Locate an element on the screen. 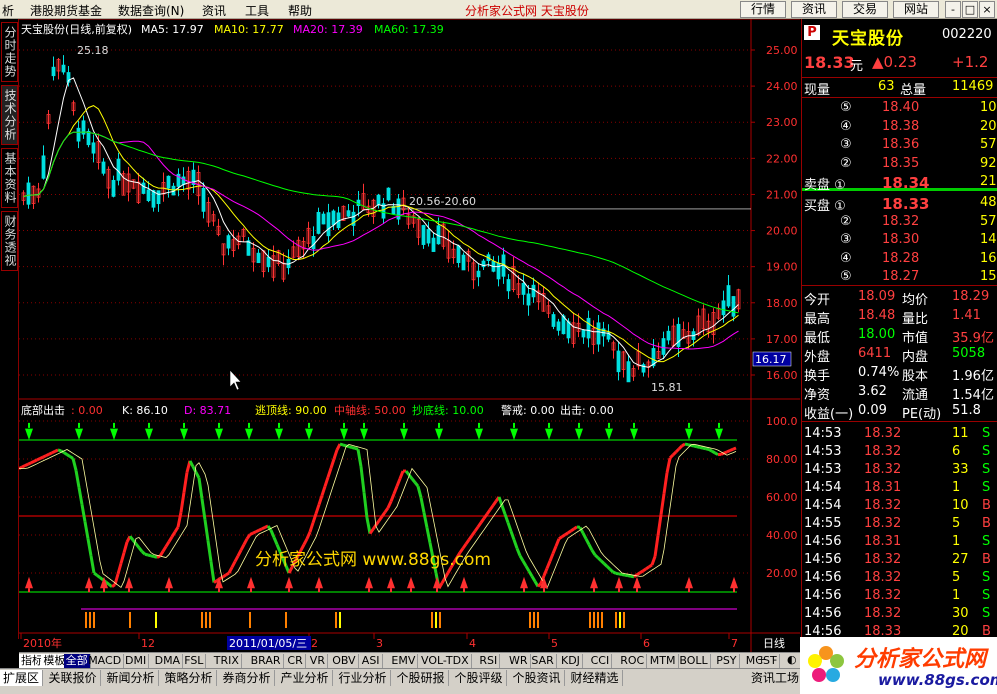  vertical-tab-label: 基本资料 is located at coordinates (10, 178).